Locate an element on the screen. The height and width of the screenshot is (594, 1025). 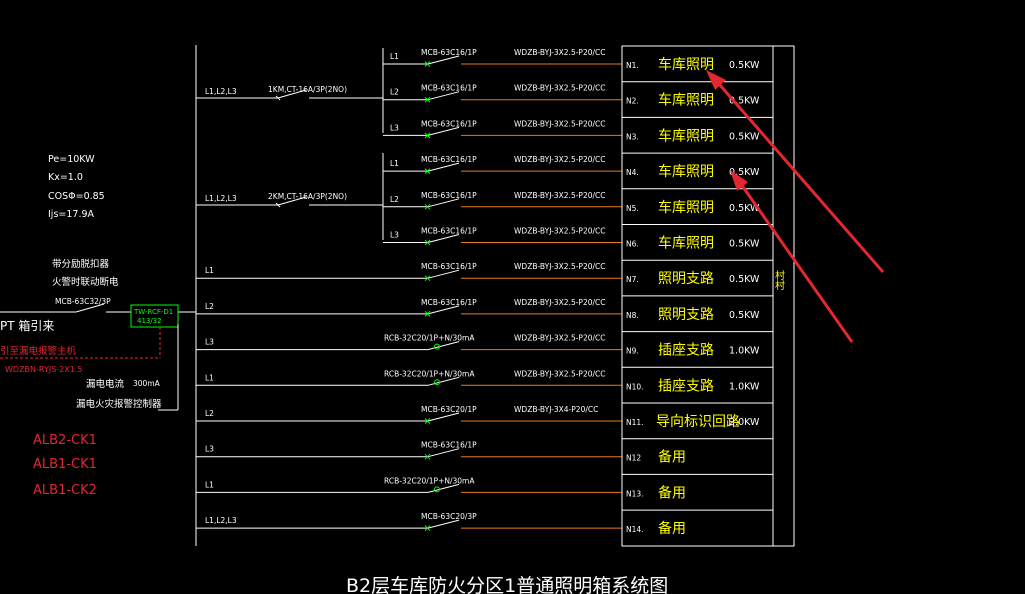
contactor-1-label: 1KM,CT-16A/3P(2NO) is located at coordinates (307, 89).